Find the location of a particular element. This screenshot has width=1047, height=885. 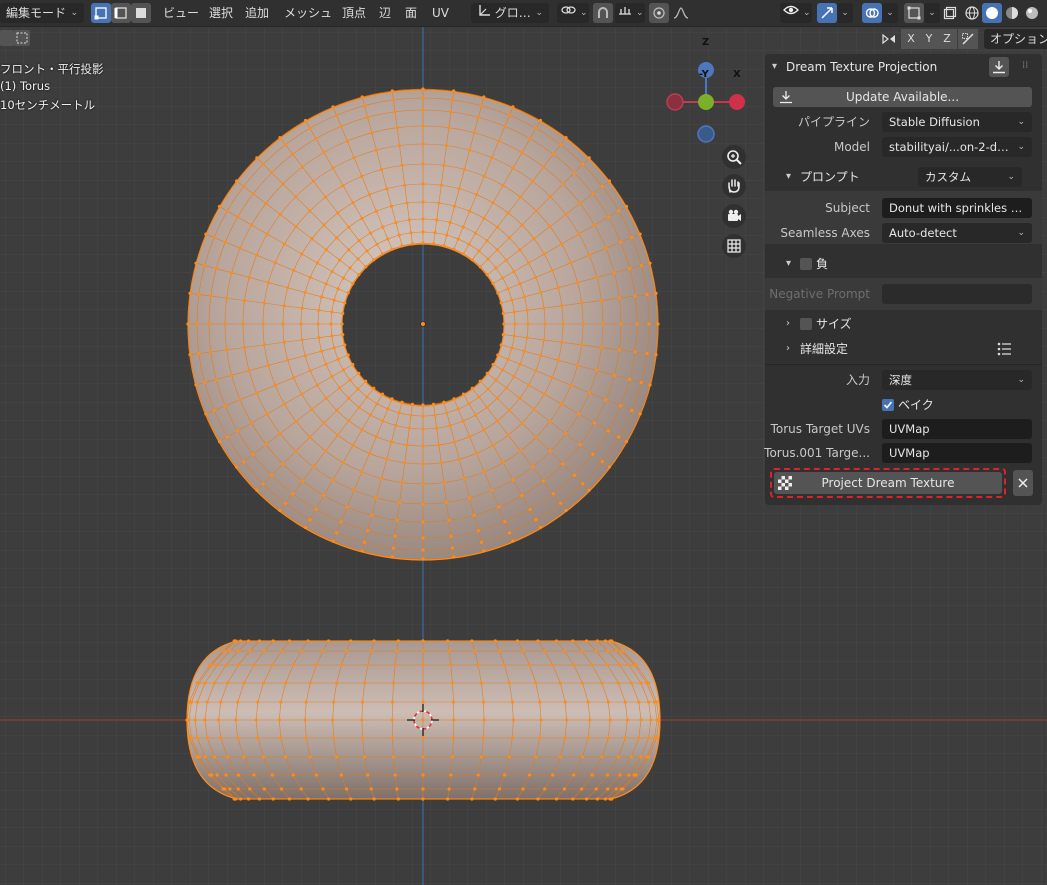

model-dropdown: stabilityai/...on-2-depth ⌄ is located at coordinates (957, 147).